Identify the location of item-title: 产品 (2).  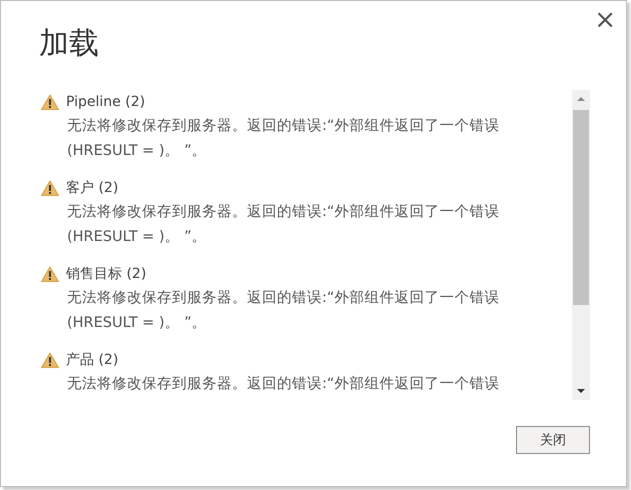
(92, 360).